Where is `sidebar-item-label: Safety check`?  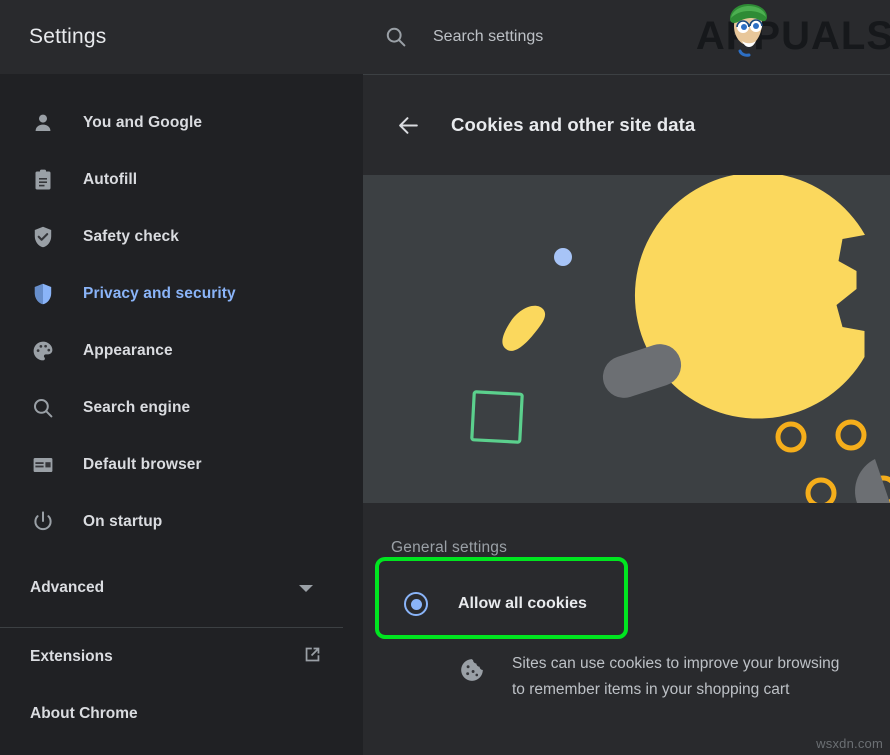 sidebar-item-label: Safety check is located at coordinates (131, 236).